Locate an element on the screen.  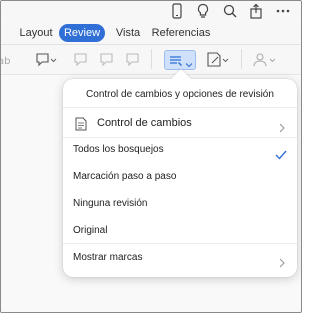
svg-text: ab is located at coordinates (5, 61).